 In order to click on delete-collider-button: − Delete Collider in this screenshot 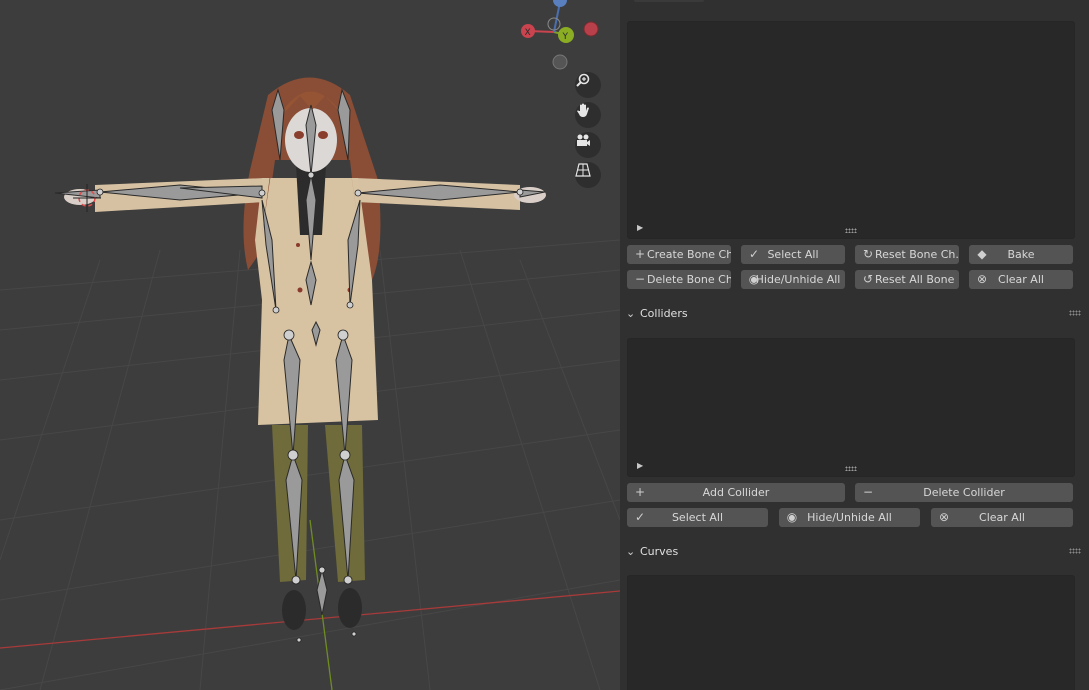, I will do `click(964, 492)`.